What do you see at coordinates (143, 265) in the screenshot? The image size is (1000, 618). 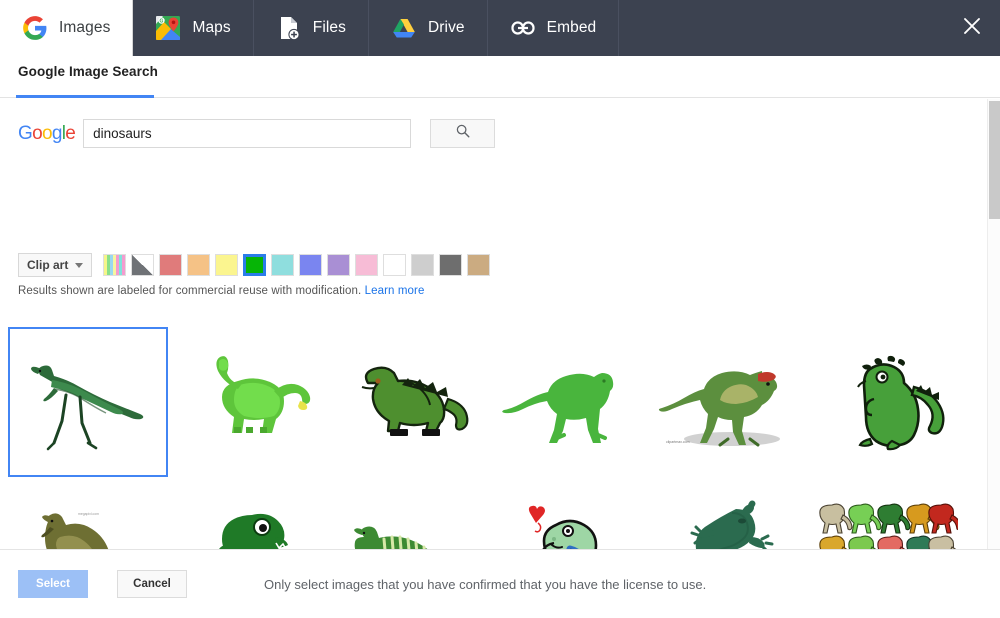 I see `swatch-black-and-white` at bounding box center [143, 265].